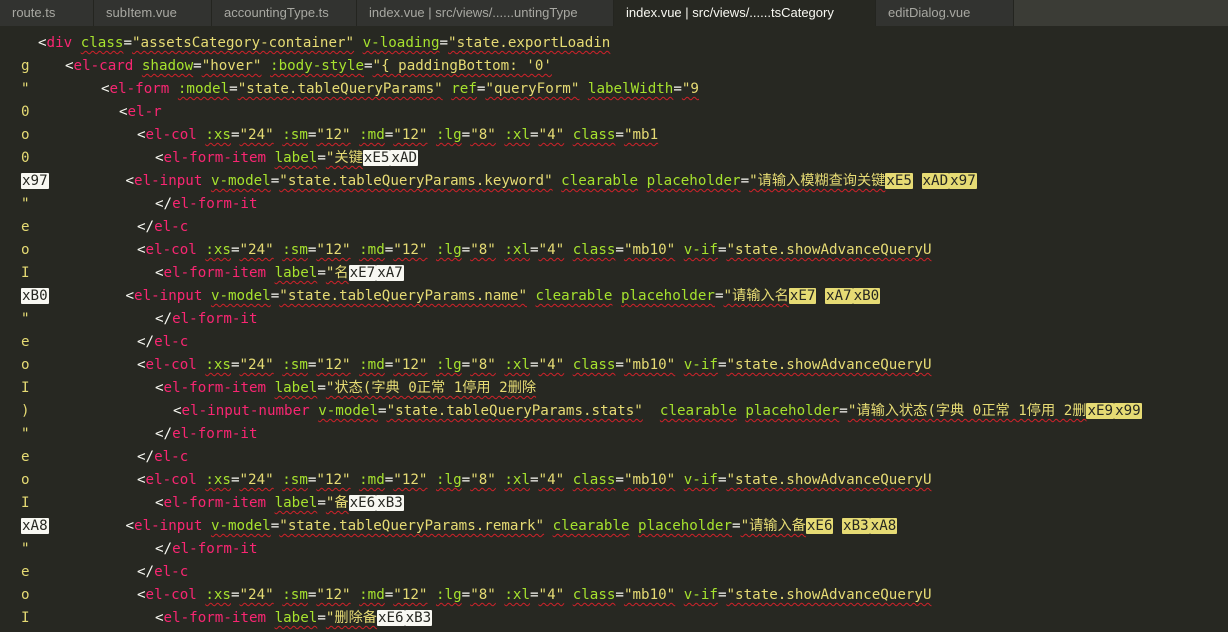 The image size is (1228, 632). What do you see at coordinates (47, 13) in the screenshot?
I see `tab-0: route.ts` at bounding box center [47, 13].